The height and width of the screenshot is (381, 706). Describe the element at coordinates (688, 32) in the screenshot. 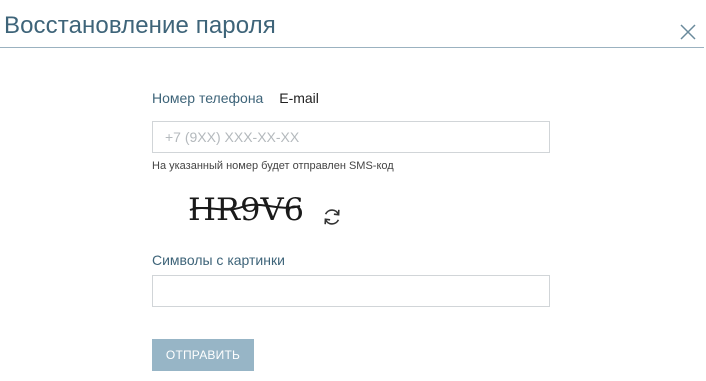

I see `close-icon` at that location.